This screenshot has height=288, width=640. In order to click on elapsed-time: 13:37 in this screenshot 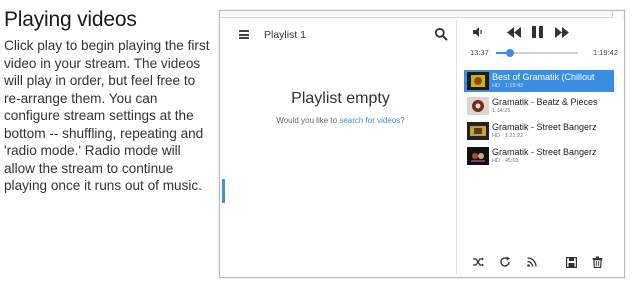, I will do `click(479, 52)`.